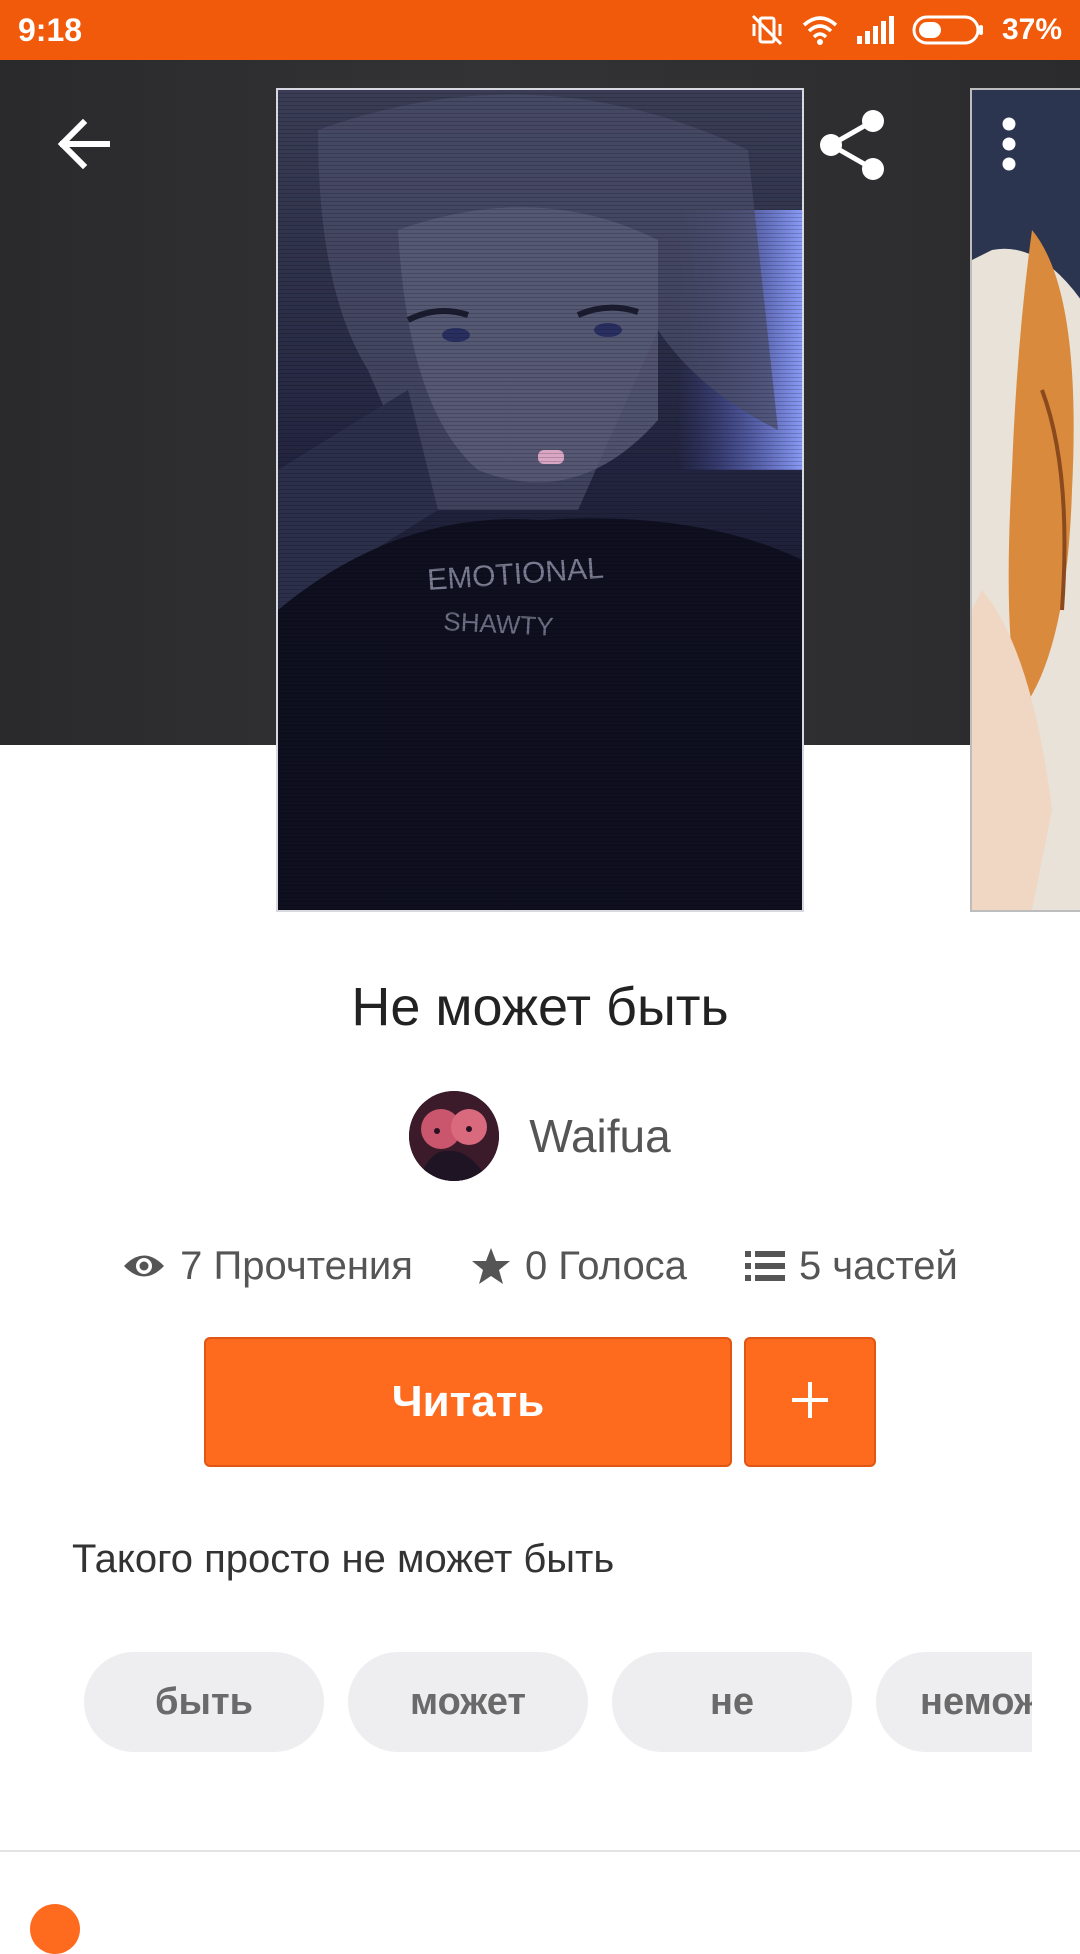 This screenshot has height=1954, width=1080. What do you see at coordinates (1031, 29) in the screenshot?
I see `battery-percent: 37%` at bounding box center [1031, 29].